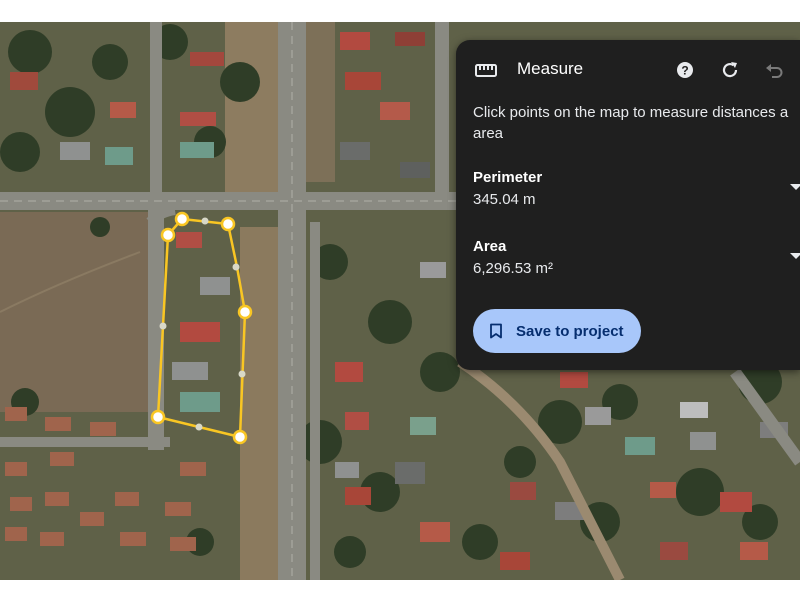  Describe the element at coordinates (774, 70) in the screenshot. I see `undo-icon` at that location.